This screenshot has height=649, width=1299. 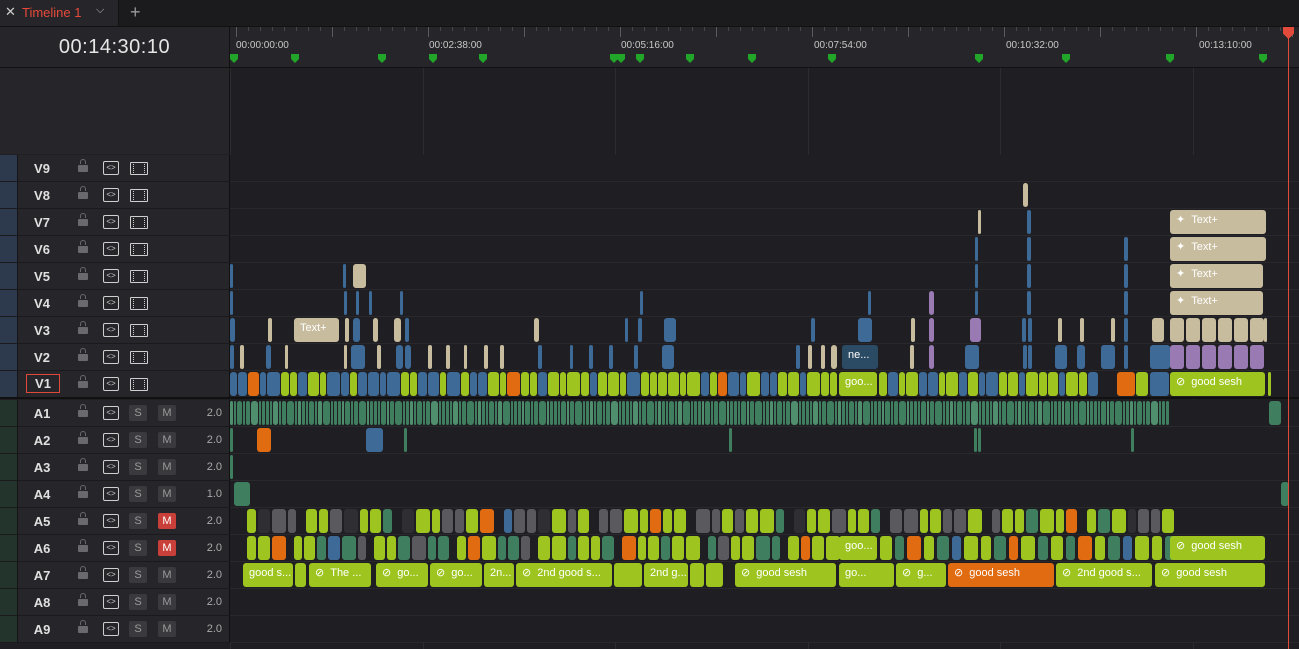 What do you see at coordinates (139, 303) in the screenshot?
I see `film-icon` at bounding box center [139, 303].